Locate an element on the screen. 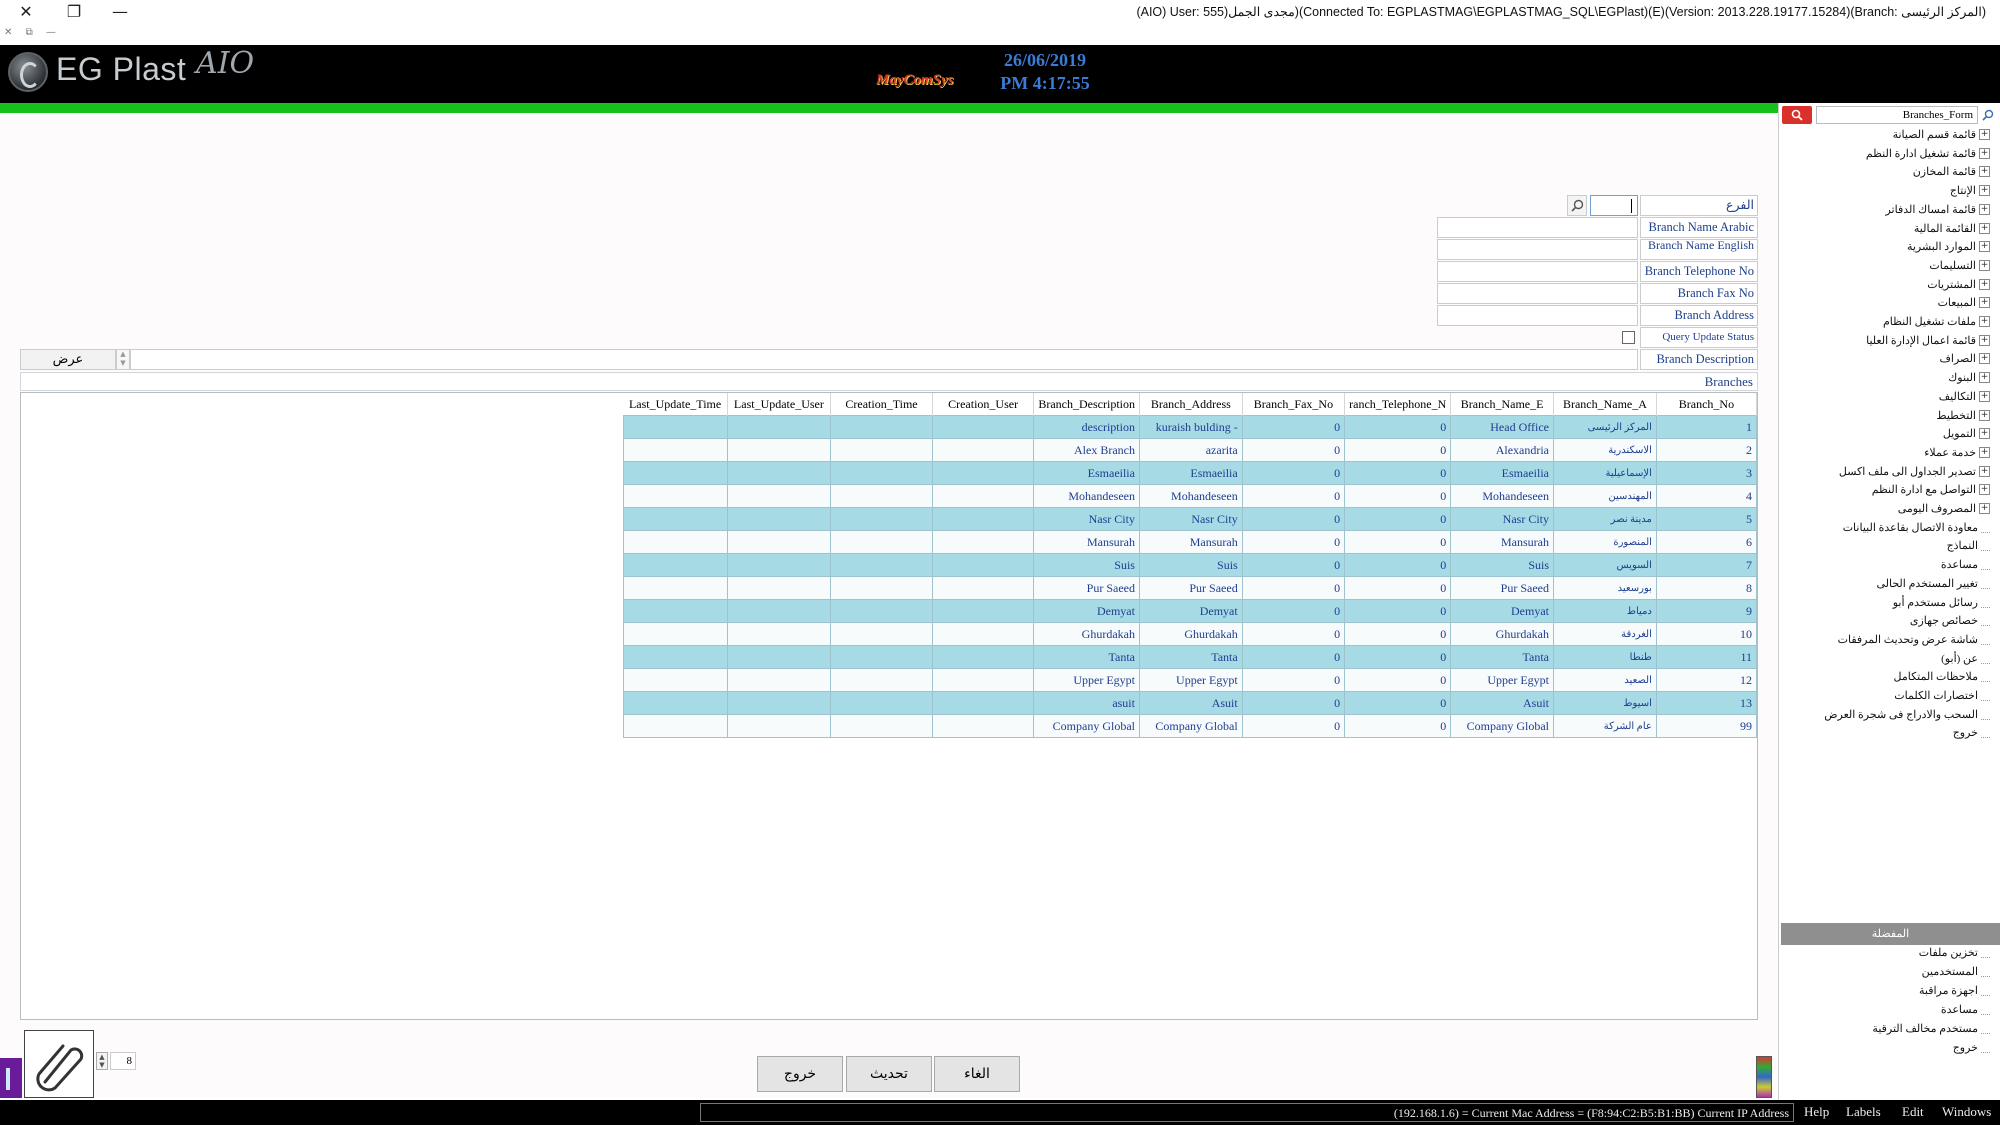  table-cell-branch-no: 12 is located at coordinates (1706, 680).